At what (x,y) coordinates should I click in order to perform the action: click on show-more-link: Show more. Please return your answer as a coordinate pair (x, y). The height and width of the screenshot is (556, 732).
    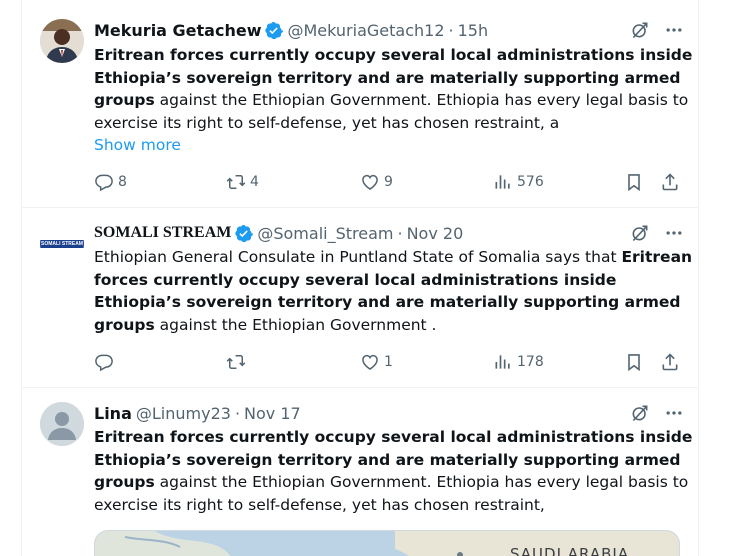
    Looking at the image, I should click on (394, 145).